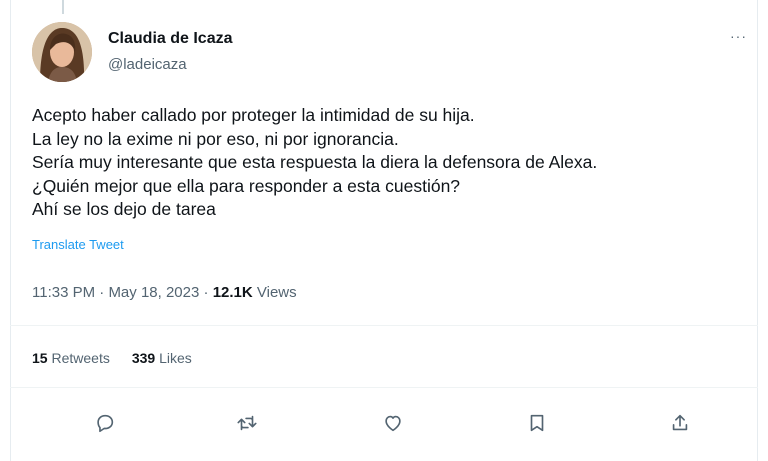 Image resolution: width=768 pixels, height=461 pixels. Describe the element at coordinates (276, 292) in the screenshot. I see `views-label: Views` at that location.